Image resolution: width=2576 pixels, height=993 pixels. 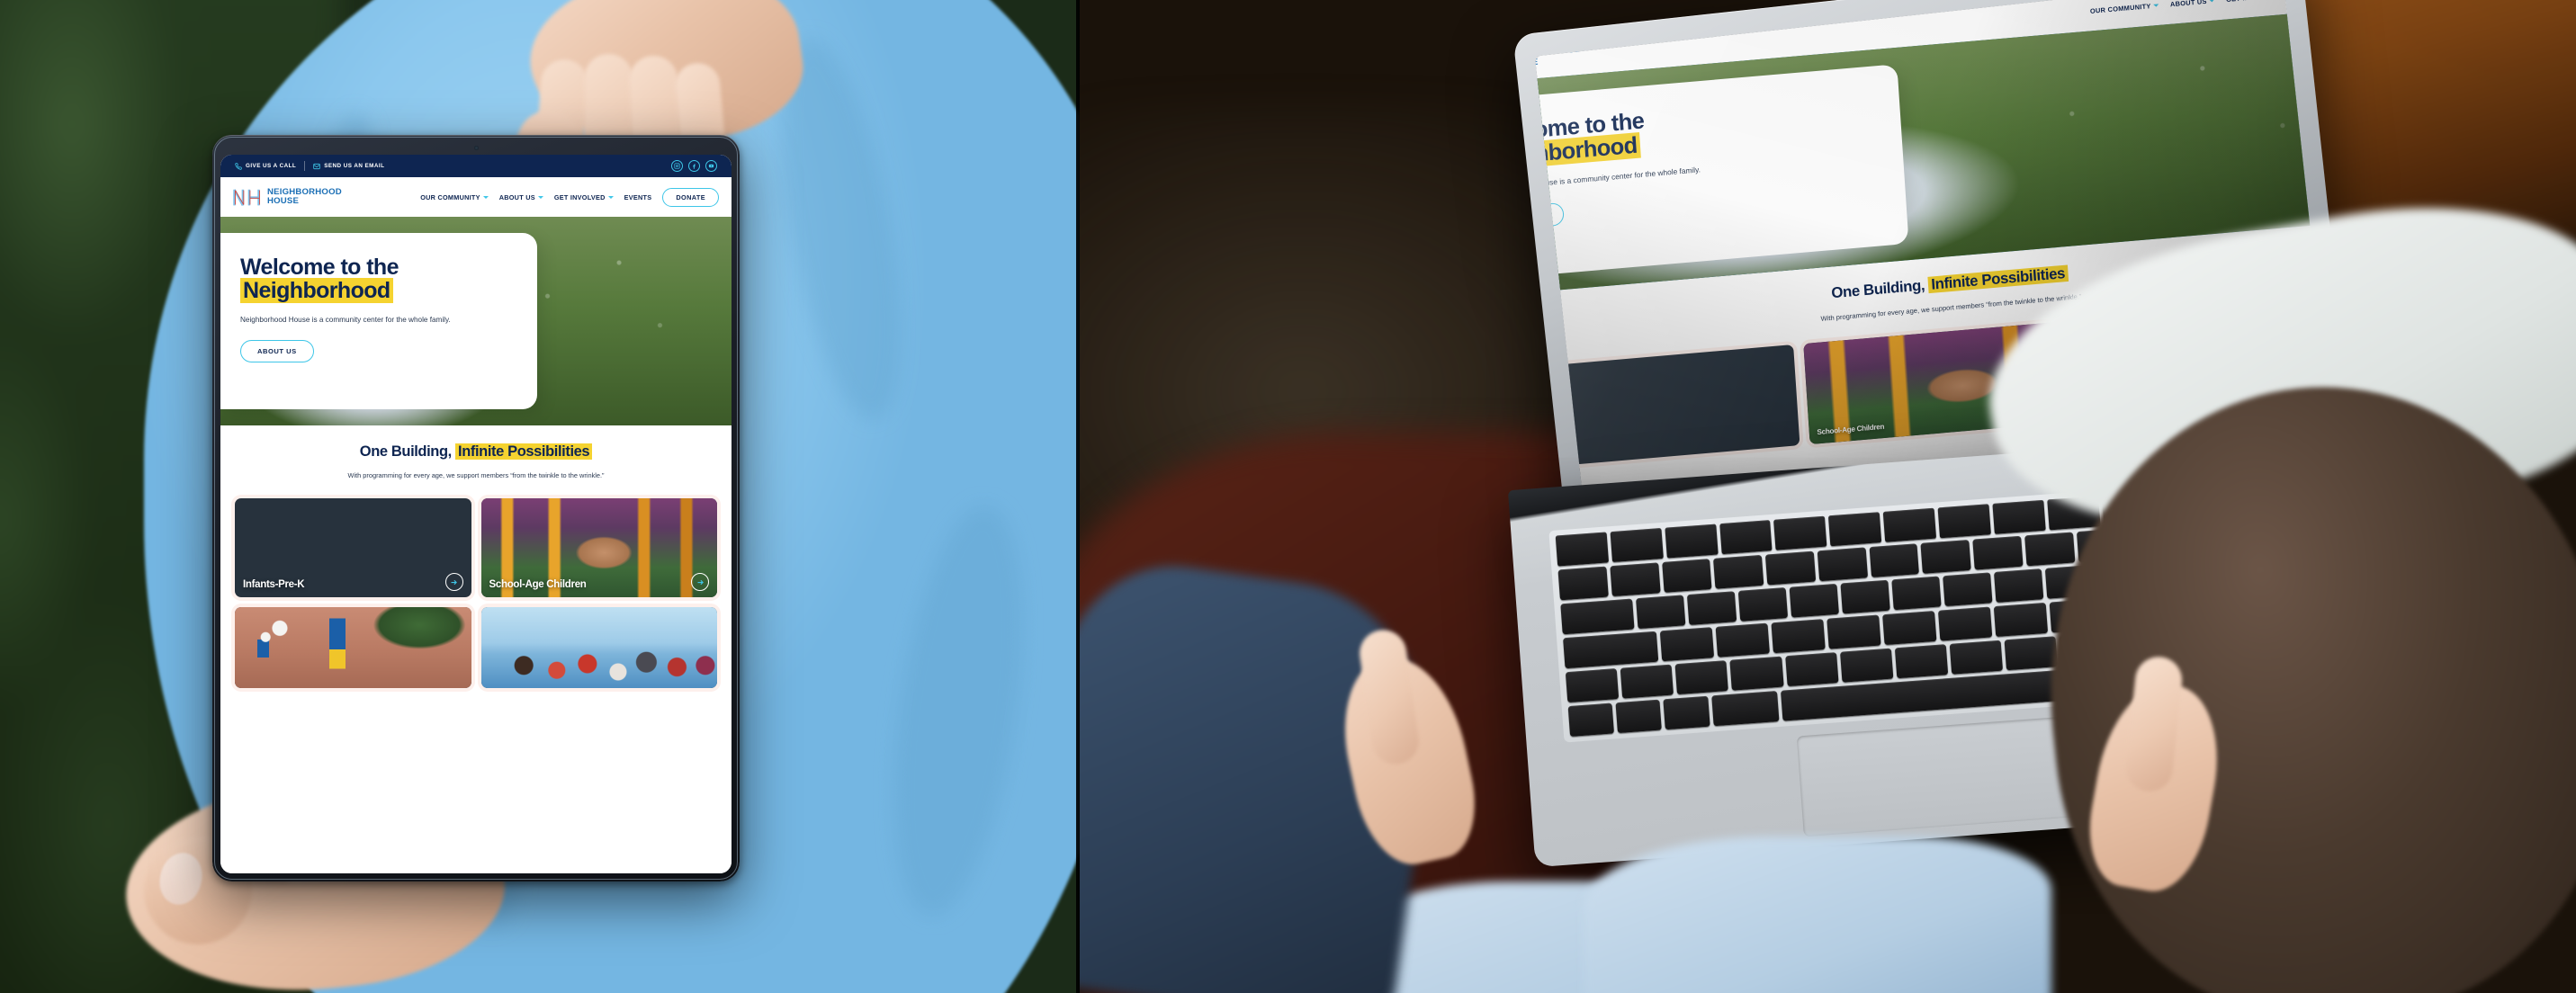 I want to click on key-t, so click(x=1865, y=597).